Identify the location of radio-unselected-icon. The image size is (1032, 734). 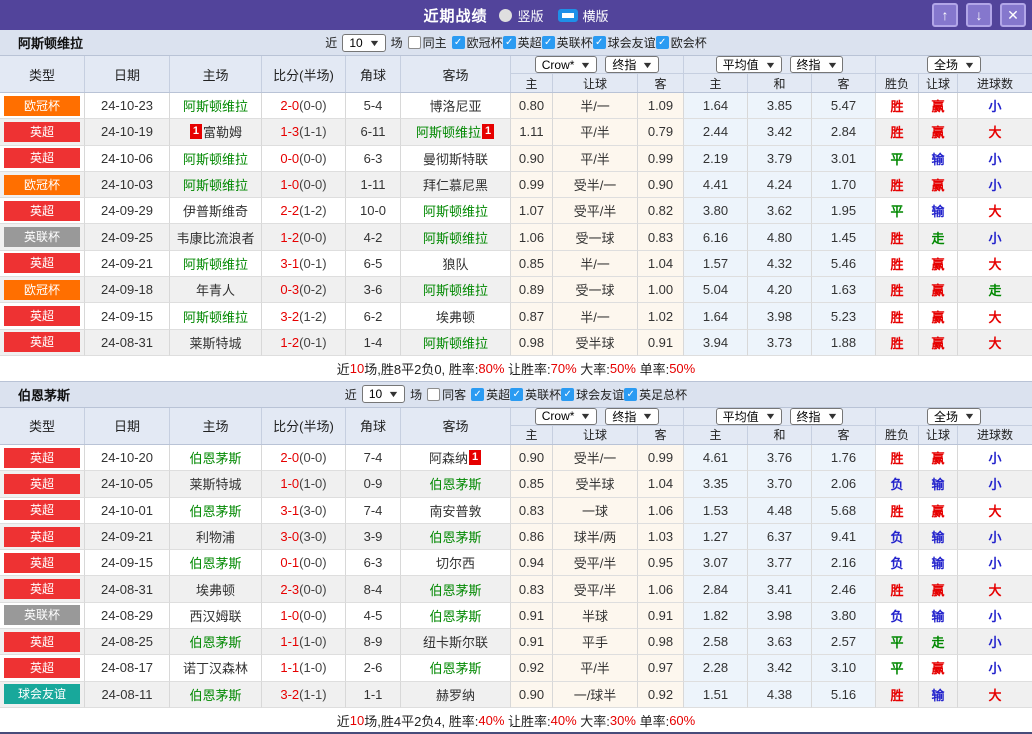
(506, 15).